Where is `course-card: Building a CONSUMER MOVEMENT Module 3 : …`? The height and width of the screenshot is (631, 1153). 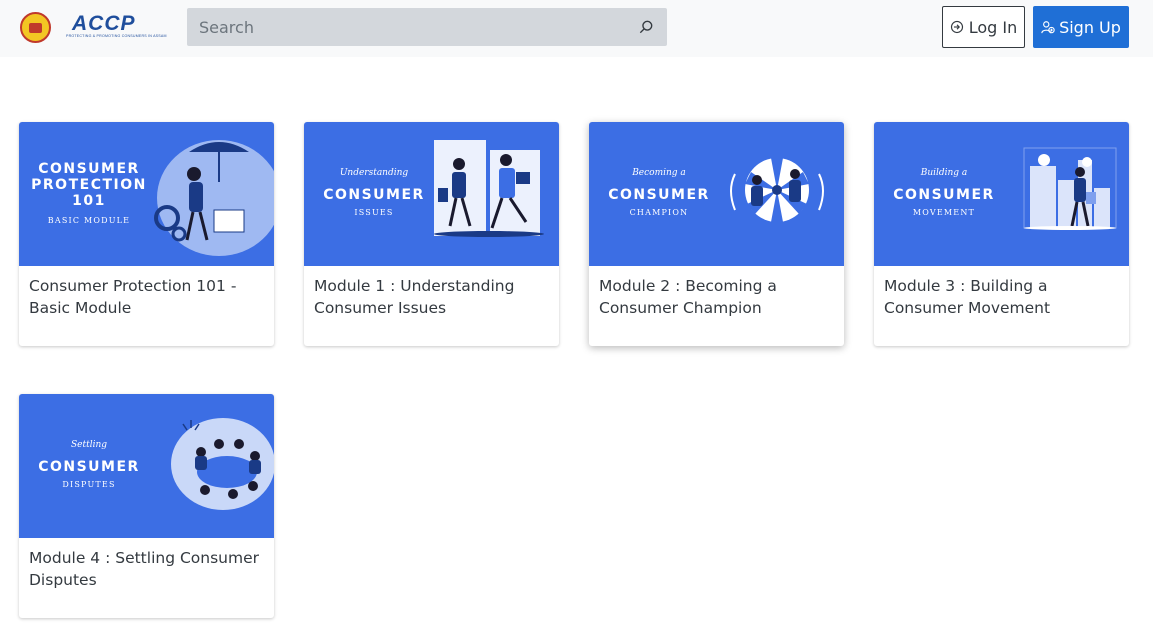 course-card: Building a CONSUMER MOVEMENT Module 3 : … is located at coordinates (1001, 234).